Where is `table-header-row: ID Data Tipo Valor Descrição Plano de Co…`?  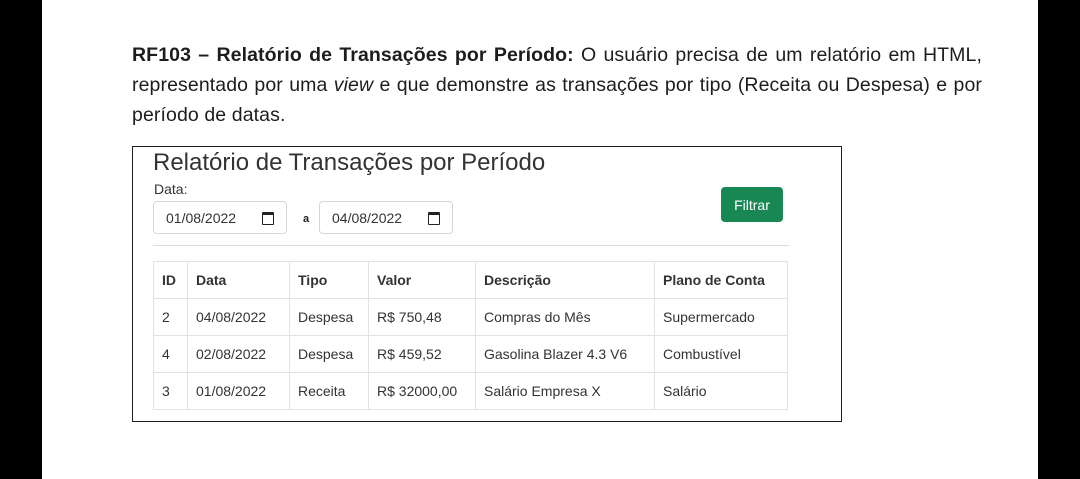 table-header-row: ID Data Tipo Valor Descrição Plano de Co… is located at coordinates (470, 280).